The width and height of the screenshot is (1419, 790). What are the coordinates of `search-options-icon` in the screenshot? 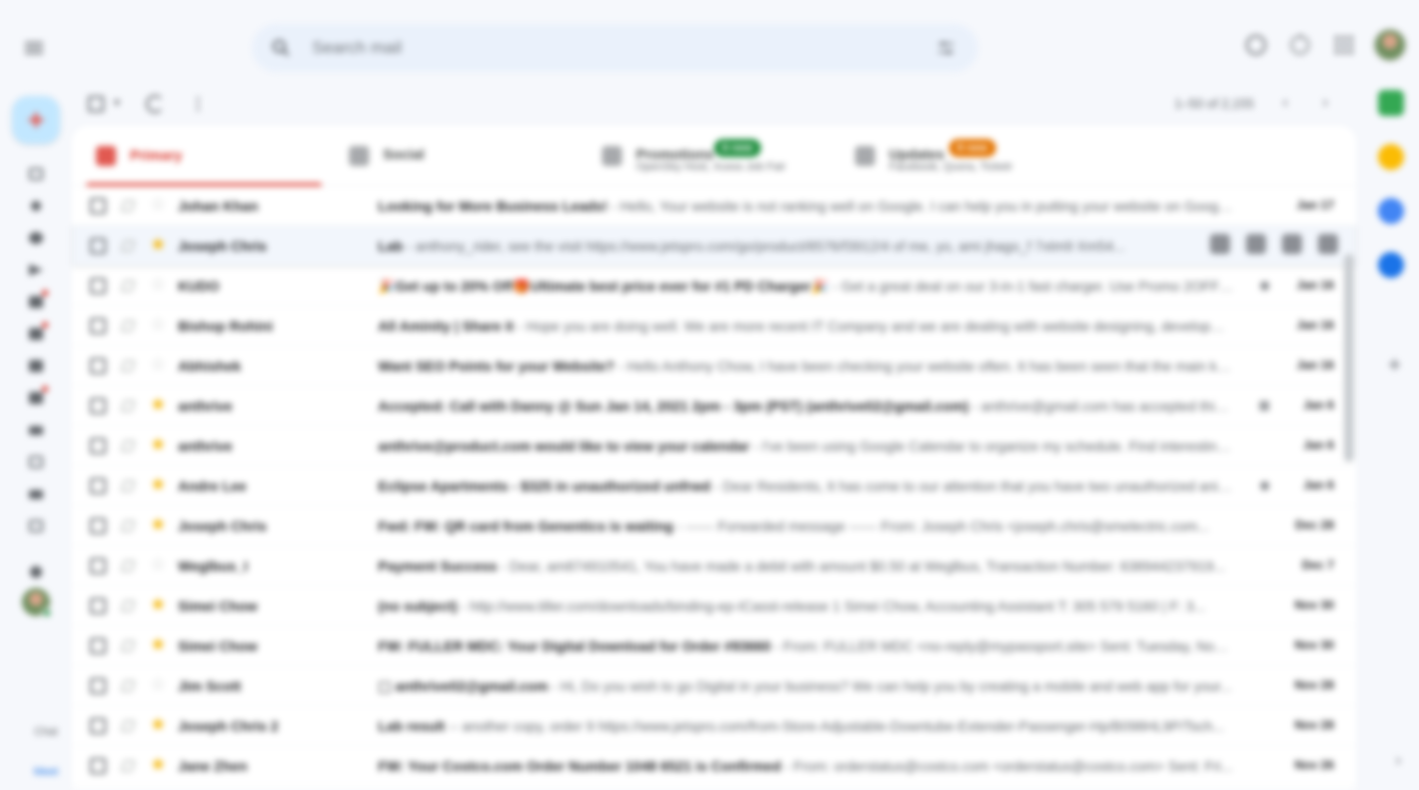 It's located at (946, 48).